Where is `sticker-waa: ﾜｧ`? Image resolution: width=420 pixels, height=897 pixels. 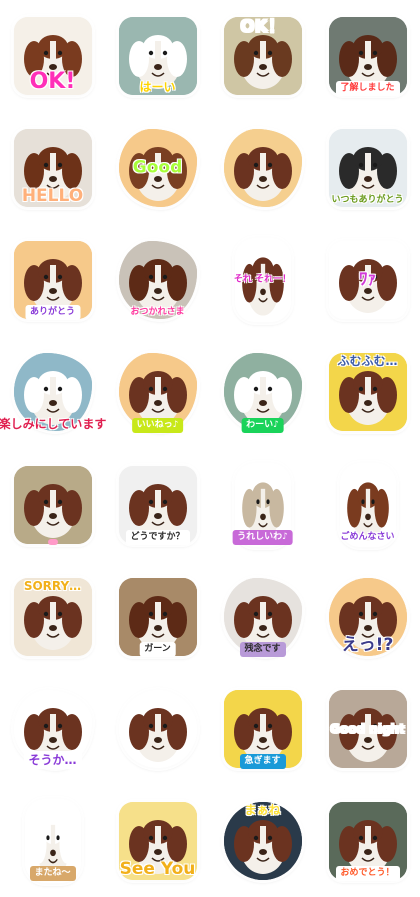 sticker-waa: ﾜｧ is located at coordinates (367, 280).